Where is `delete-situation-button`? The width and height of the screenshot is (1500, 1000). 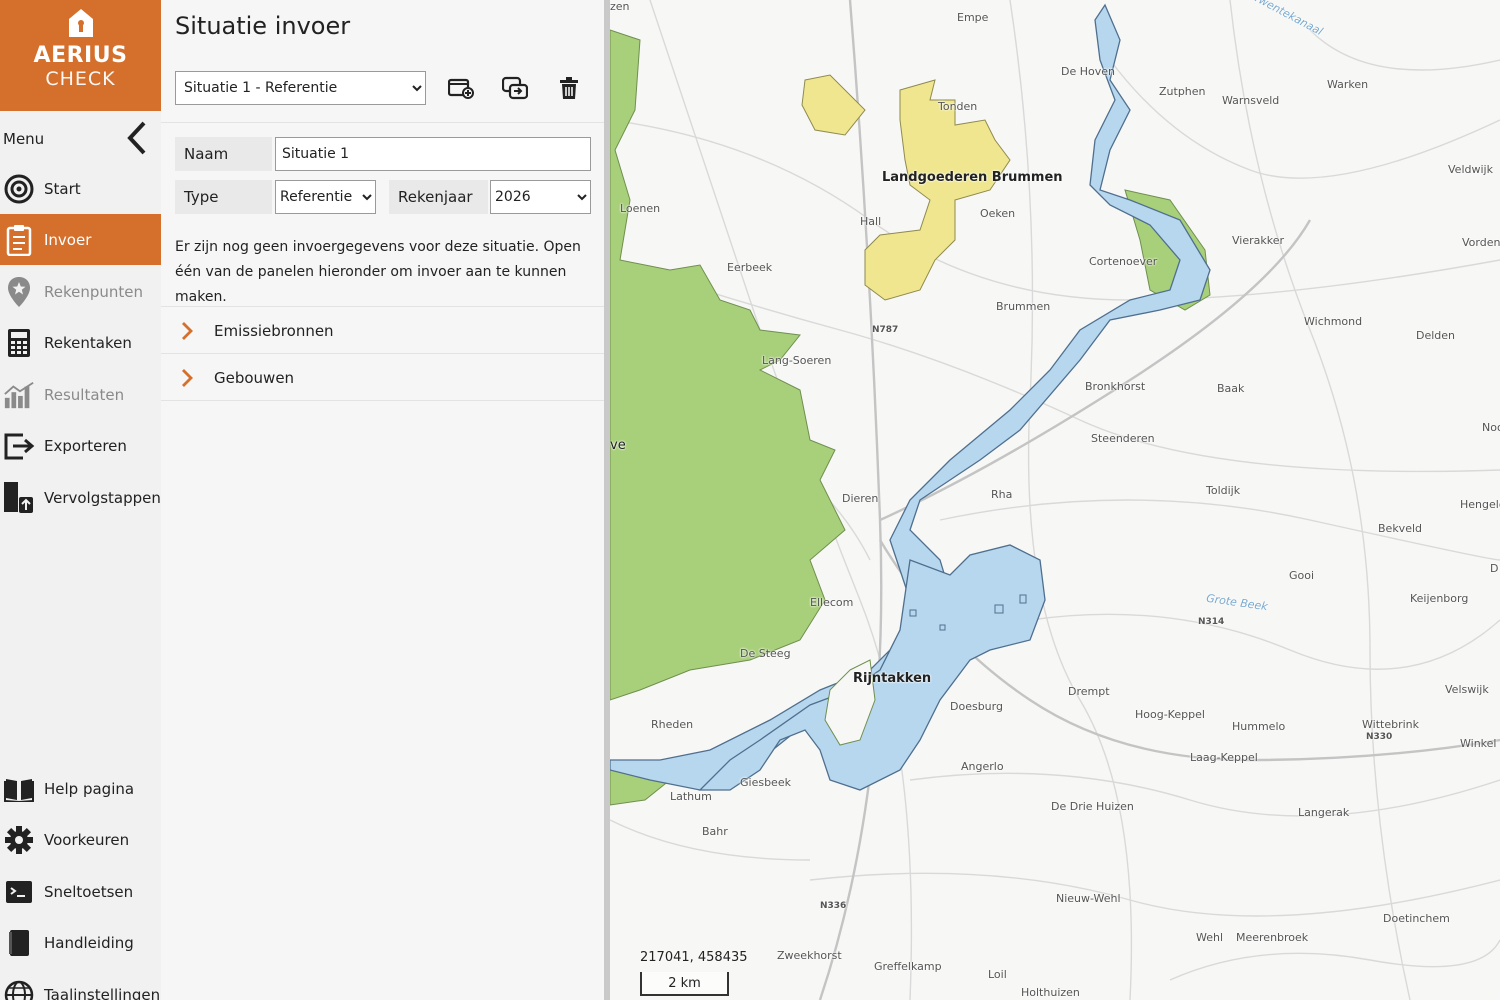
delete-situation-button is located at coordinates (569, 88).